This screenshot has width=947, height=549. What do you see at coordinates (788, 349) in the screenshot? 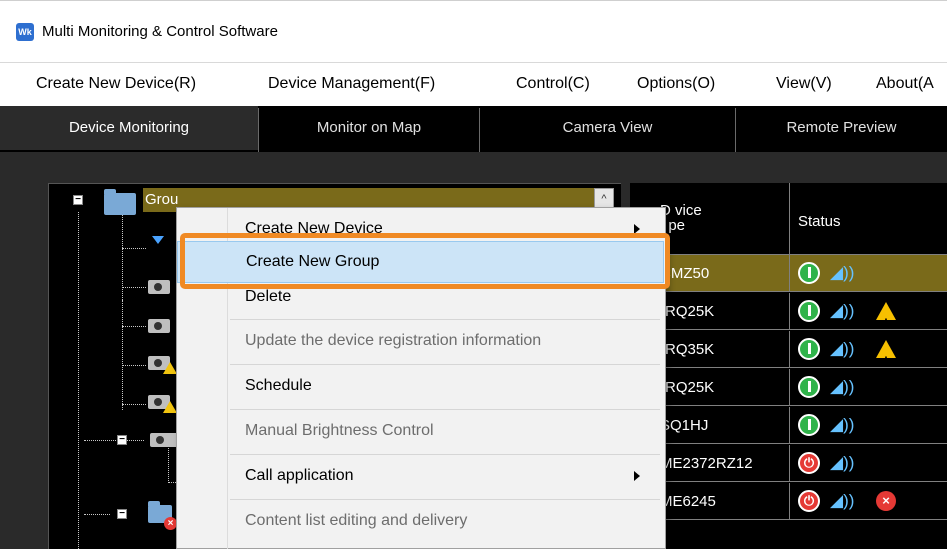
I see `table-row: -RQ35K ◢))` at bounding box center [788, 349].